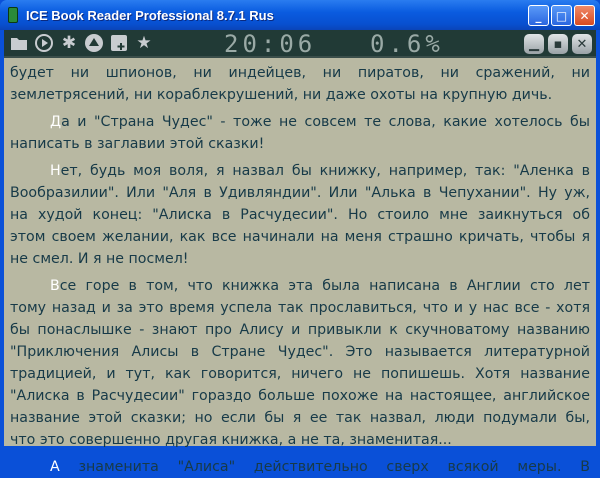 The image size is (600, 478). Describe the element at coordinates (99, 259) in the screenshot. I see `line-text: не смел. И я не посмел!` at that location.